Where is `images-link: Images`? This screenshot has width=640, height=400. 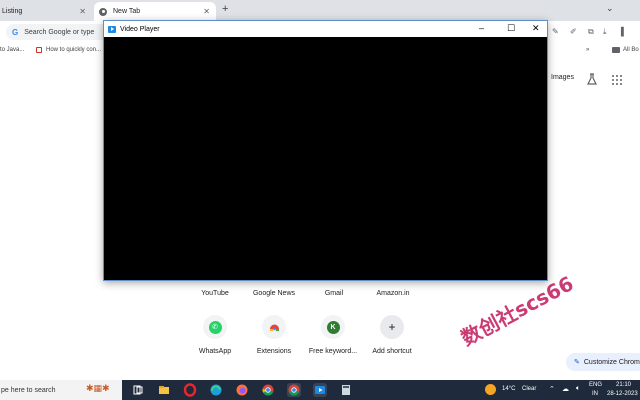
images-link: Images is located at coordinates (562, 77).